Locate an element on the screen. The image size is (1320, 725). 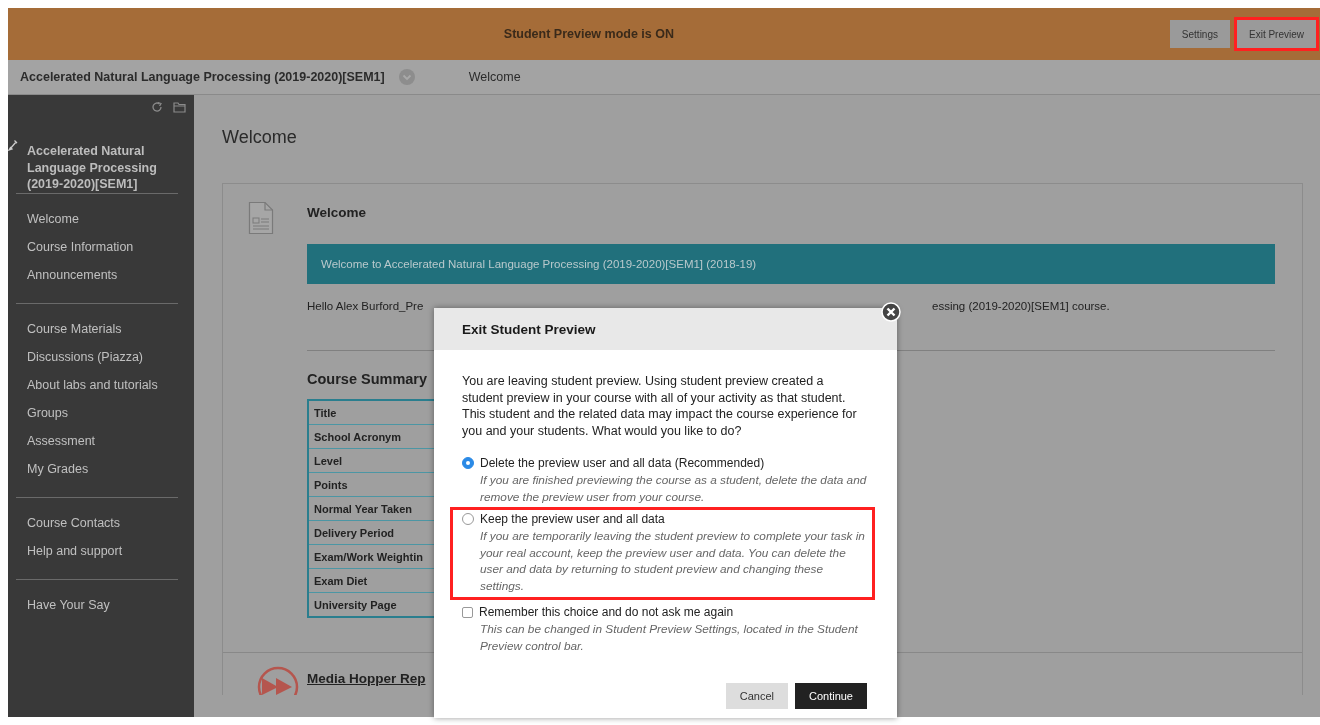
page-title: Welcome is located at coordinates (260, 137).